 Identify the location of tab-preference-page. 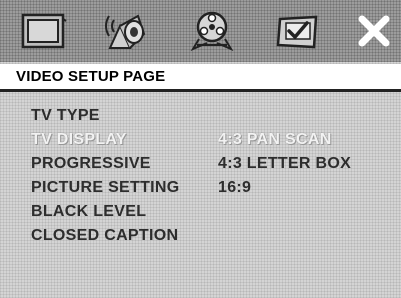
(298, 31).